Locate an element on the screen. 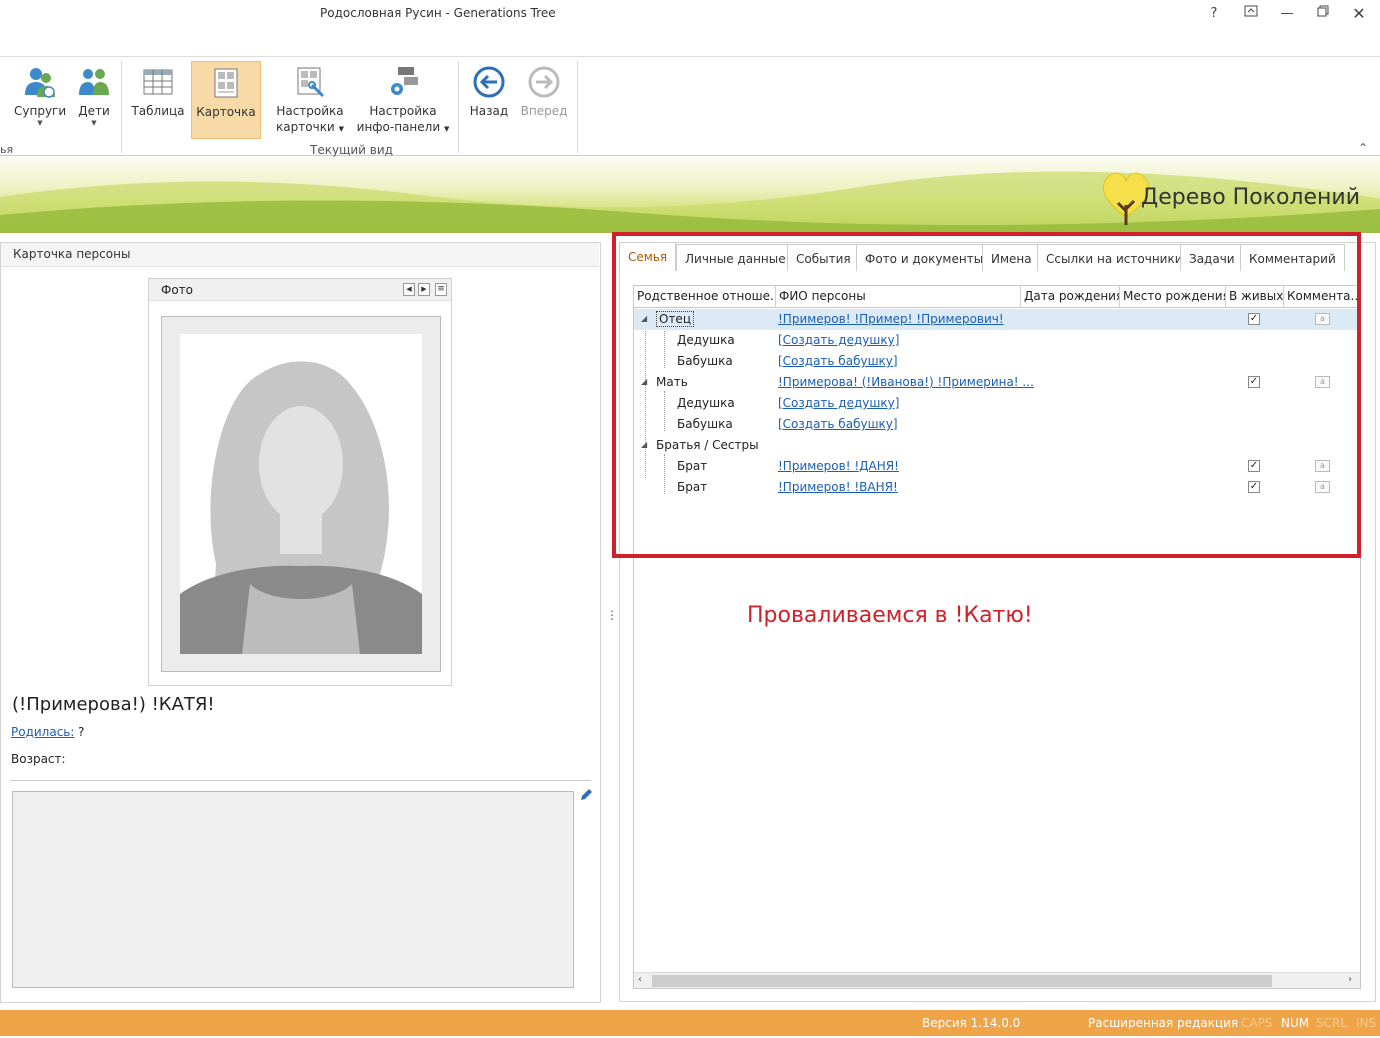  children-icon is located at coordinates (94, 82).